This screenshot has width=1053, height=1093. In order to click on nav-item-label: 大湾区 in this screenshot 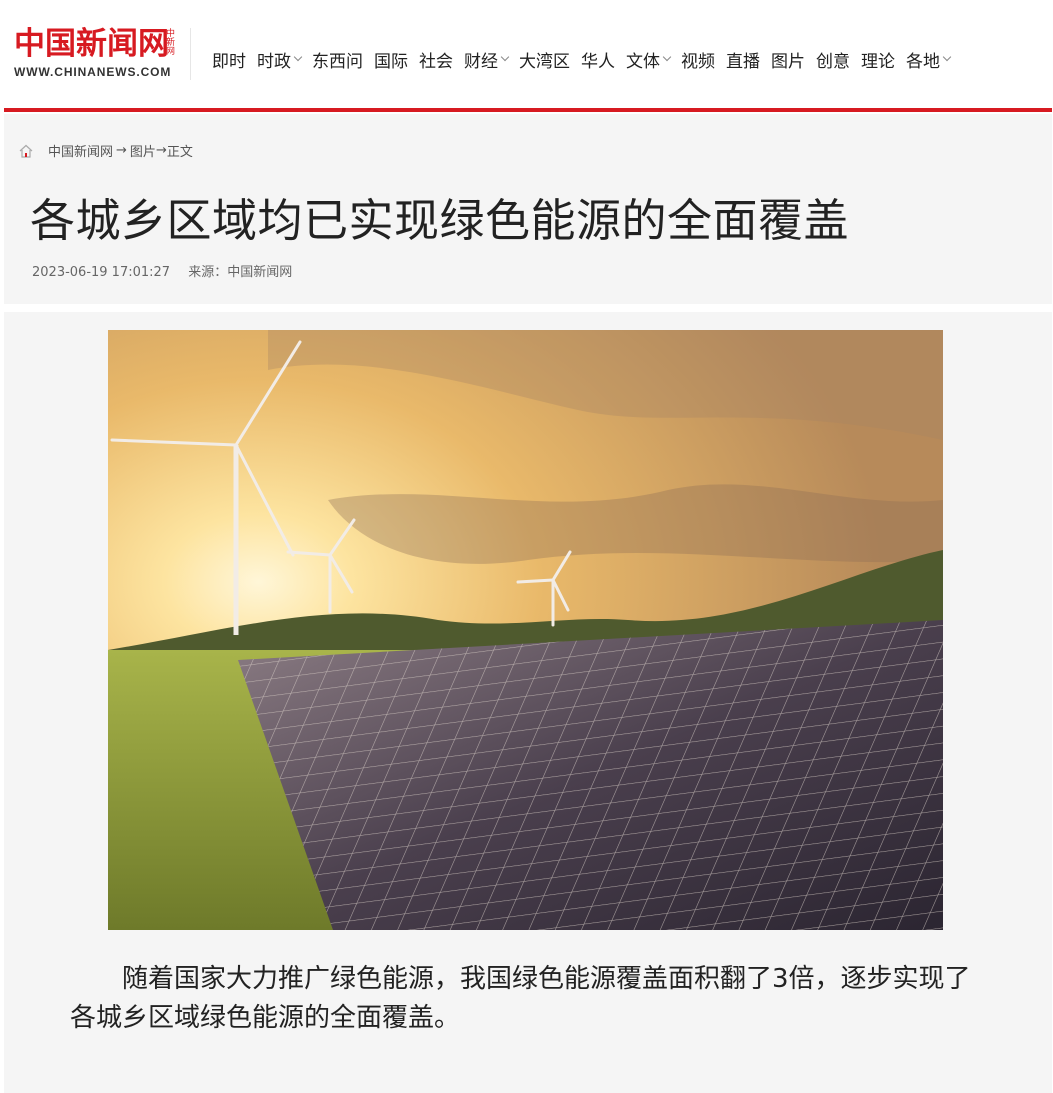, I will do `click(544, 61)`.